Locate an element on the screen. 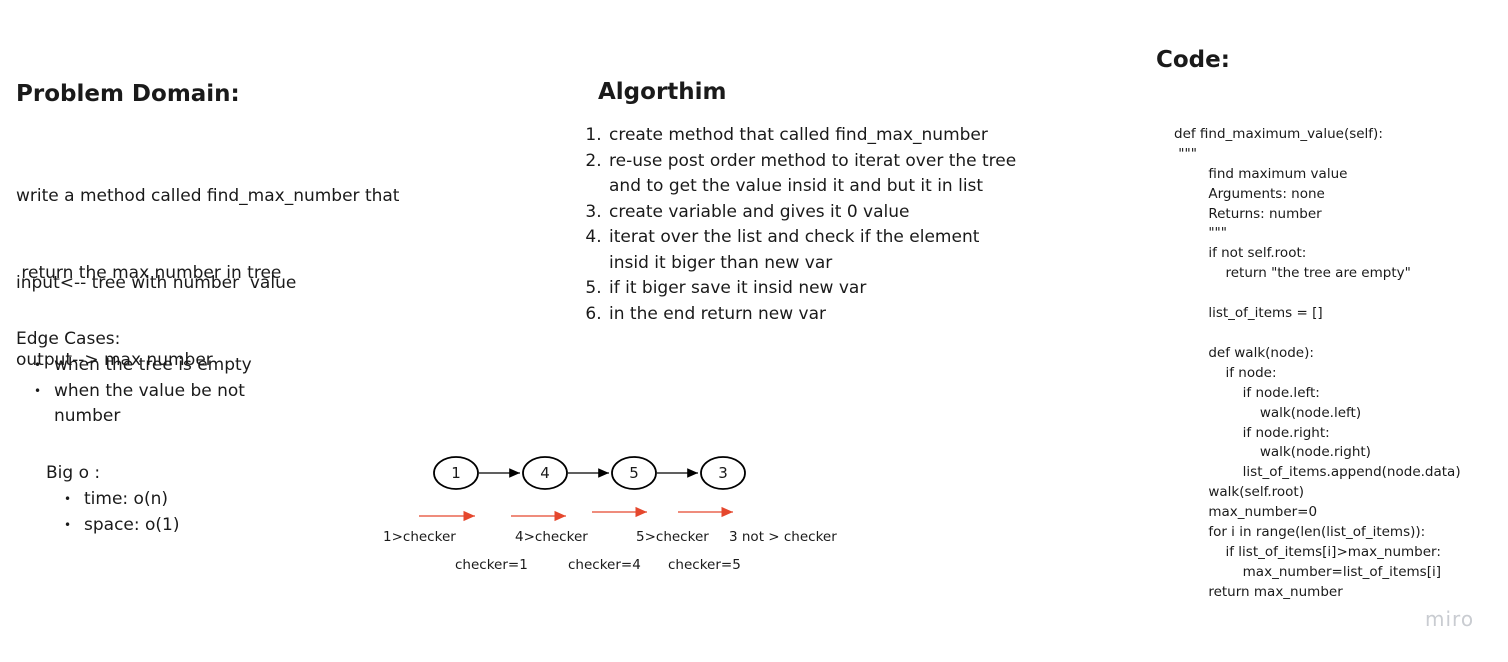  code-line: for i in range(len(list_of_items)): is located at coordinates (1300, 532).